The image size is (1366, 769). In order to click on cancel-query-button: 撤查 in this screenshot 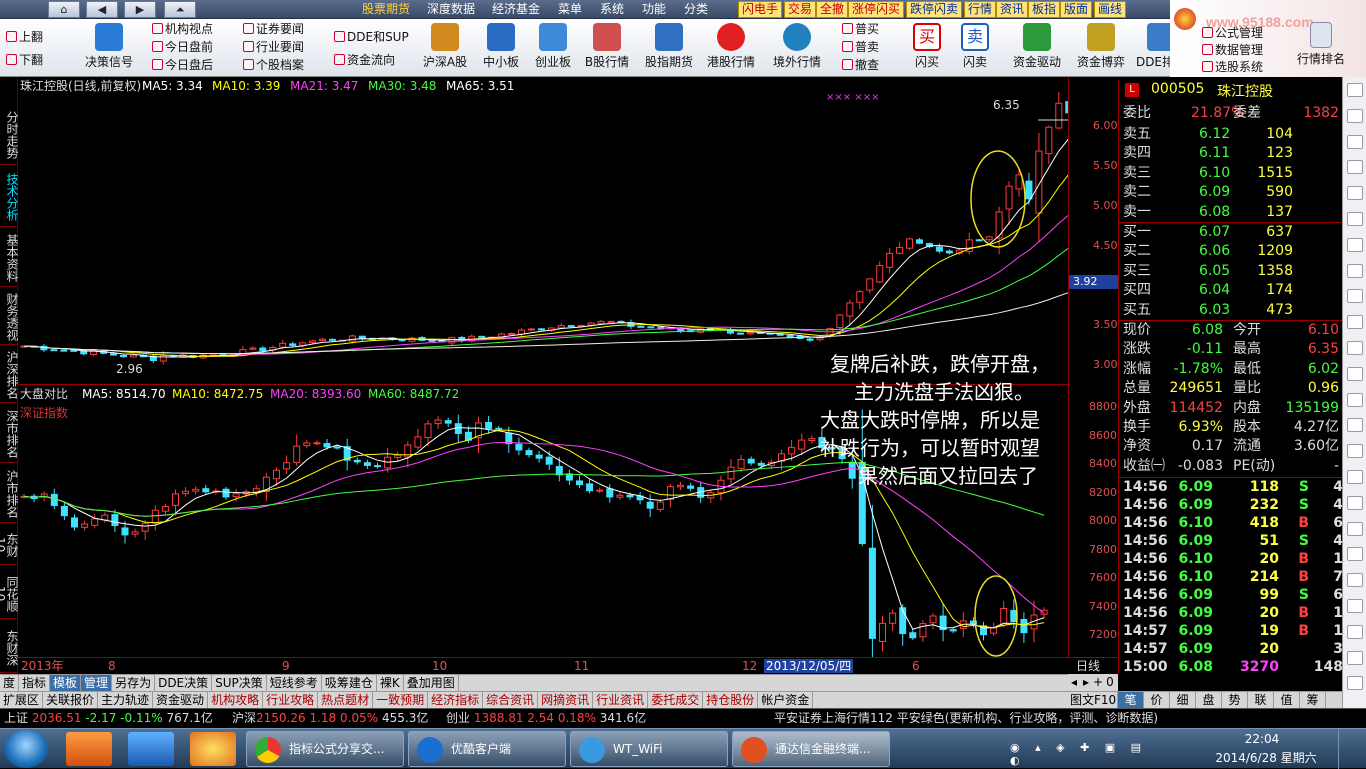, I will do `click(860, 65)`.